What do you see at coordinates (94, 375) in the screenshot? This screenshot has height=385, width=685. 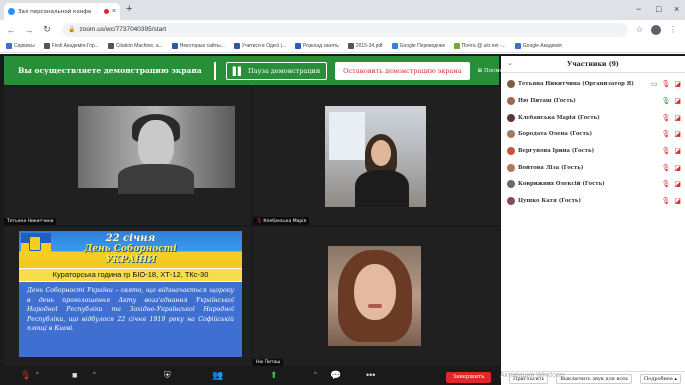 I see `video-options-chevron-icon: ^` at bounding box center [94, 375].